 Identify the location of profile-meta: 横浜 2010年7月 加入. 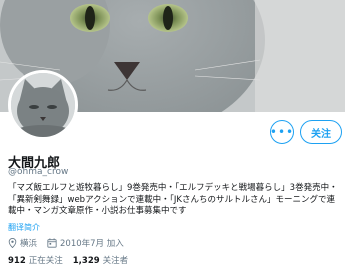
(71, 243).